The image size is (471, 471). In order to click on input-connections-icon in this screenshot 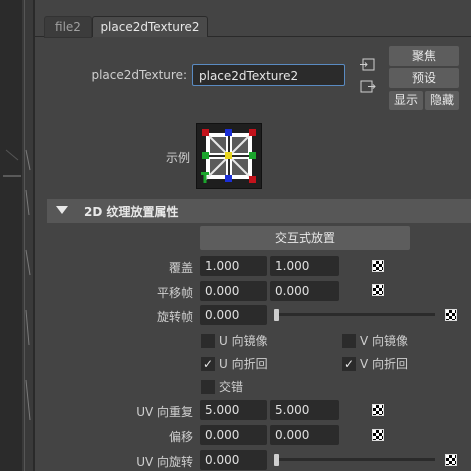, I will do `click(368, 65)`.